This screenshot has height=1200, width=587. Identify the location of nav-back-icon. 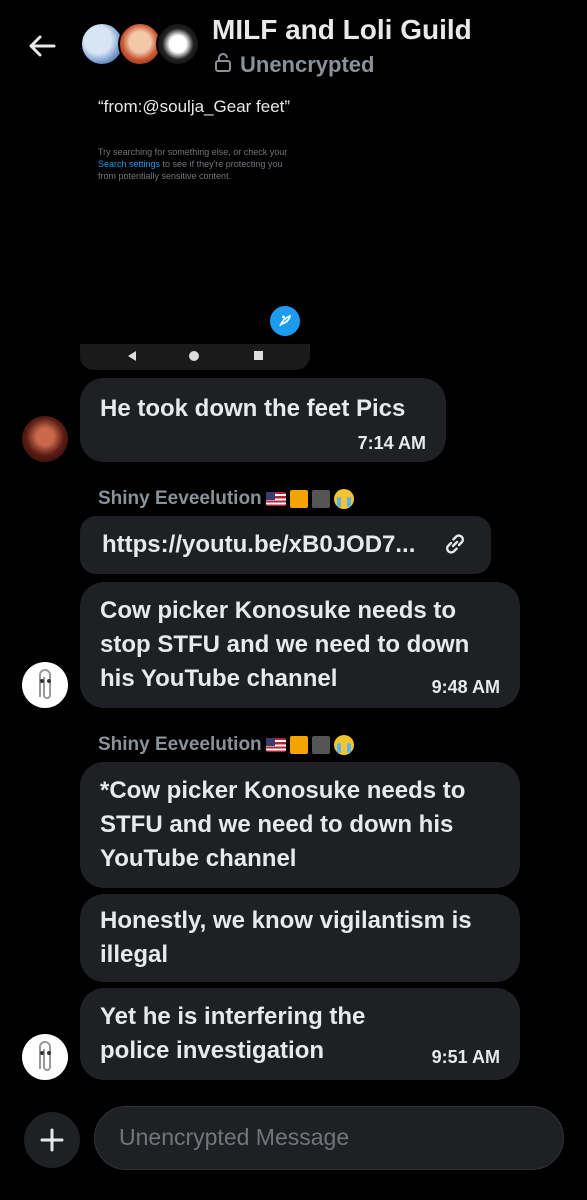
(132, 356).